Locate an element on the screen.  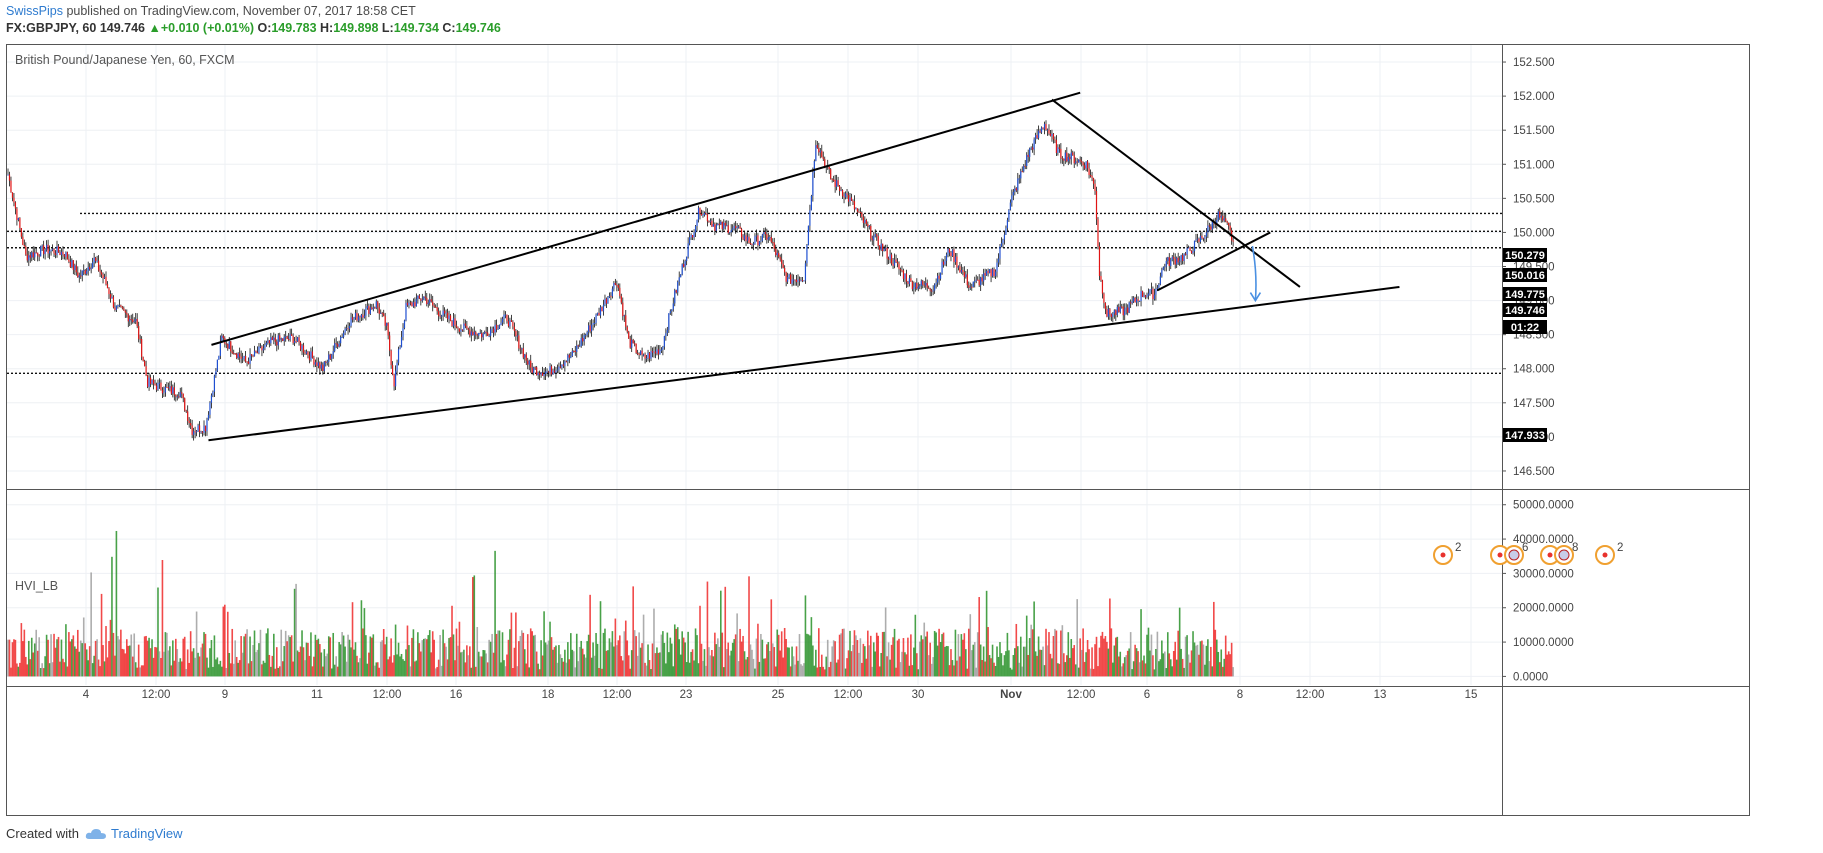
tradingview-logo: TradingView is located at coordinates (134, 833).